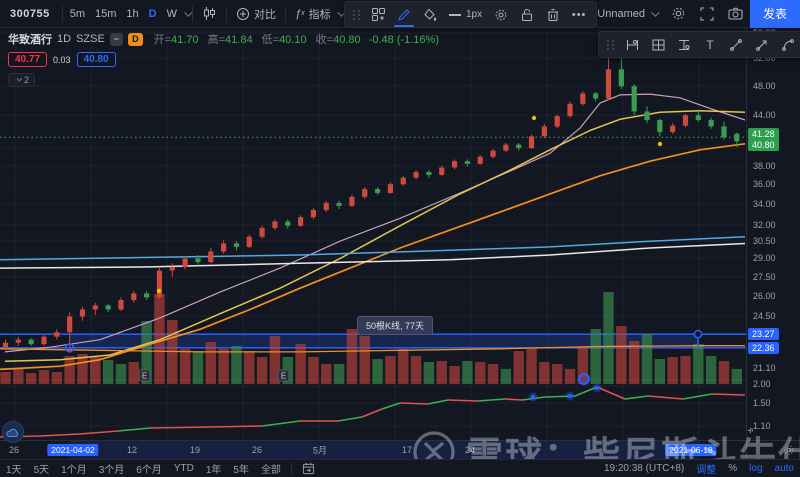 Image resolution: width=800 pixels, height=477 pixels. I want to click on tf-1d: D, so click(153, 13).